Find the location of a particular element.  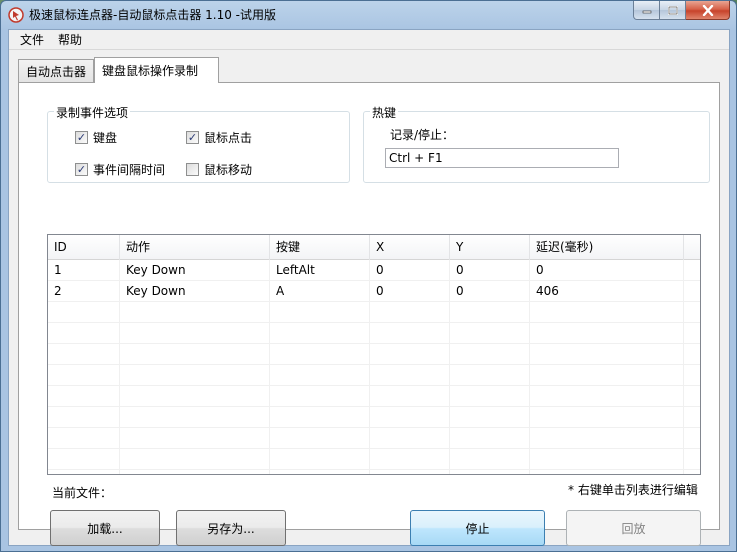

record-options-title: 录制事件选项 is located at coordinates (92, 112).